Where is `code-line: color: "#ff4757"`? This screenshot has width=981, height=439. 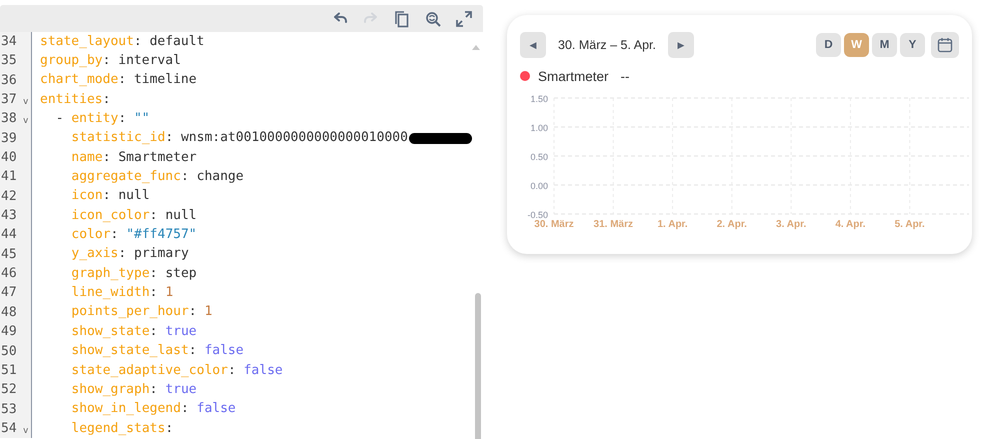
code-line: color: "#ff4757" is located at coordinates (134, 235).